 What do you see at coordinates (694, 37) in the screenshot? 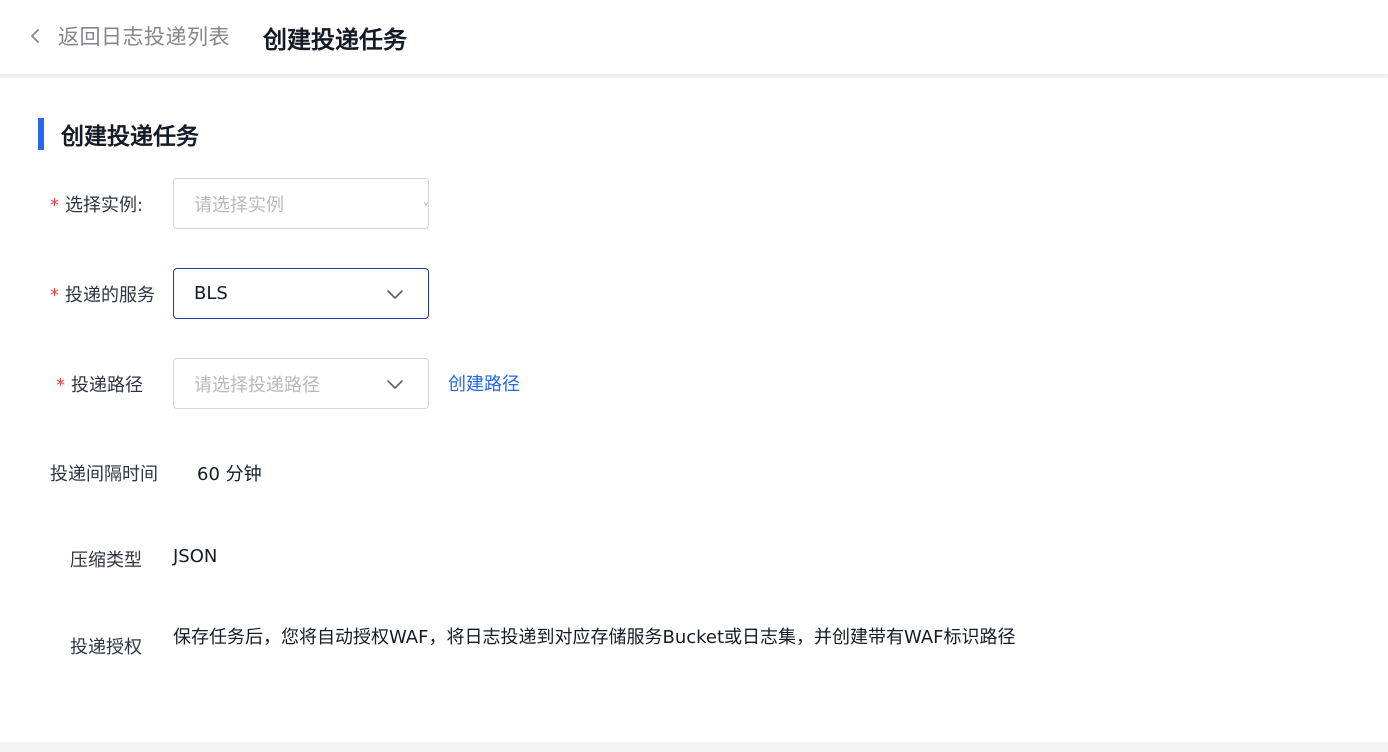
I see `top-bar: 返回日志投递列表 创建投递任务` at bounding box center [694, 37].